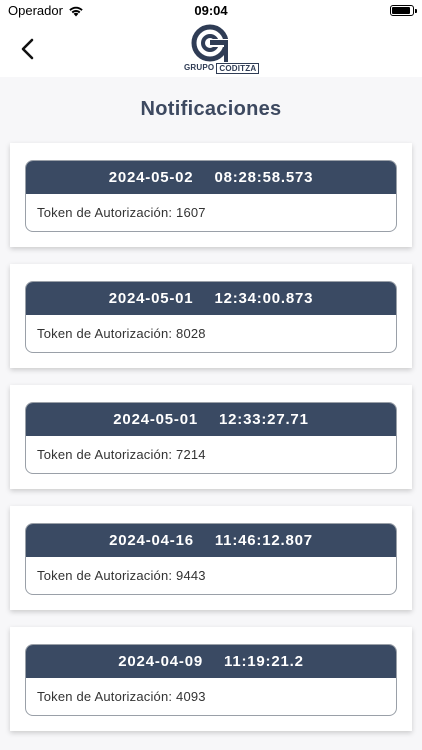 Image resolution: width=422 pixels, height=750 pixels. Describe the element at coordinates (151, 177) in the screenshot. I see `notification-date: 2024-05-02` at that location.